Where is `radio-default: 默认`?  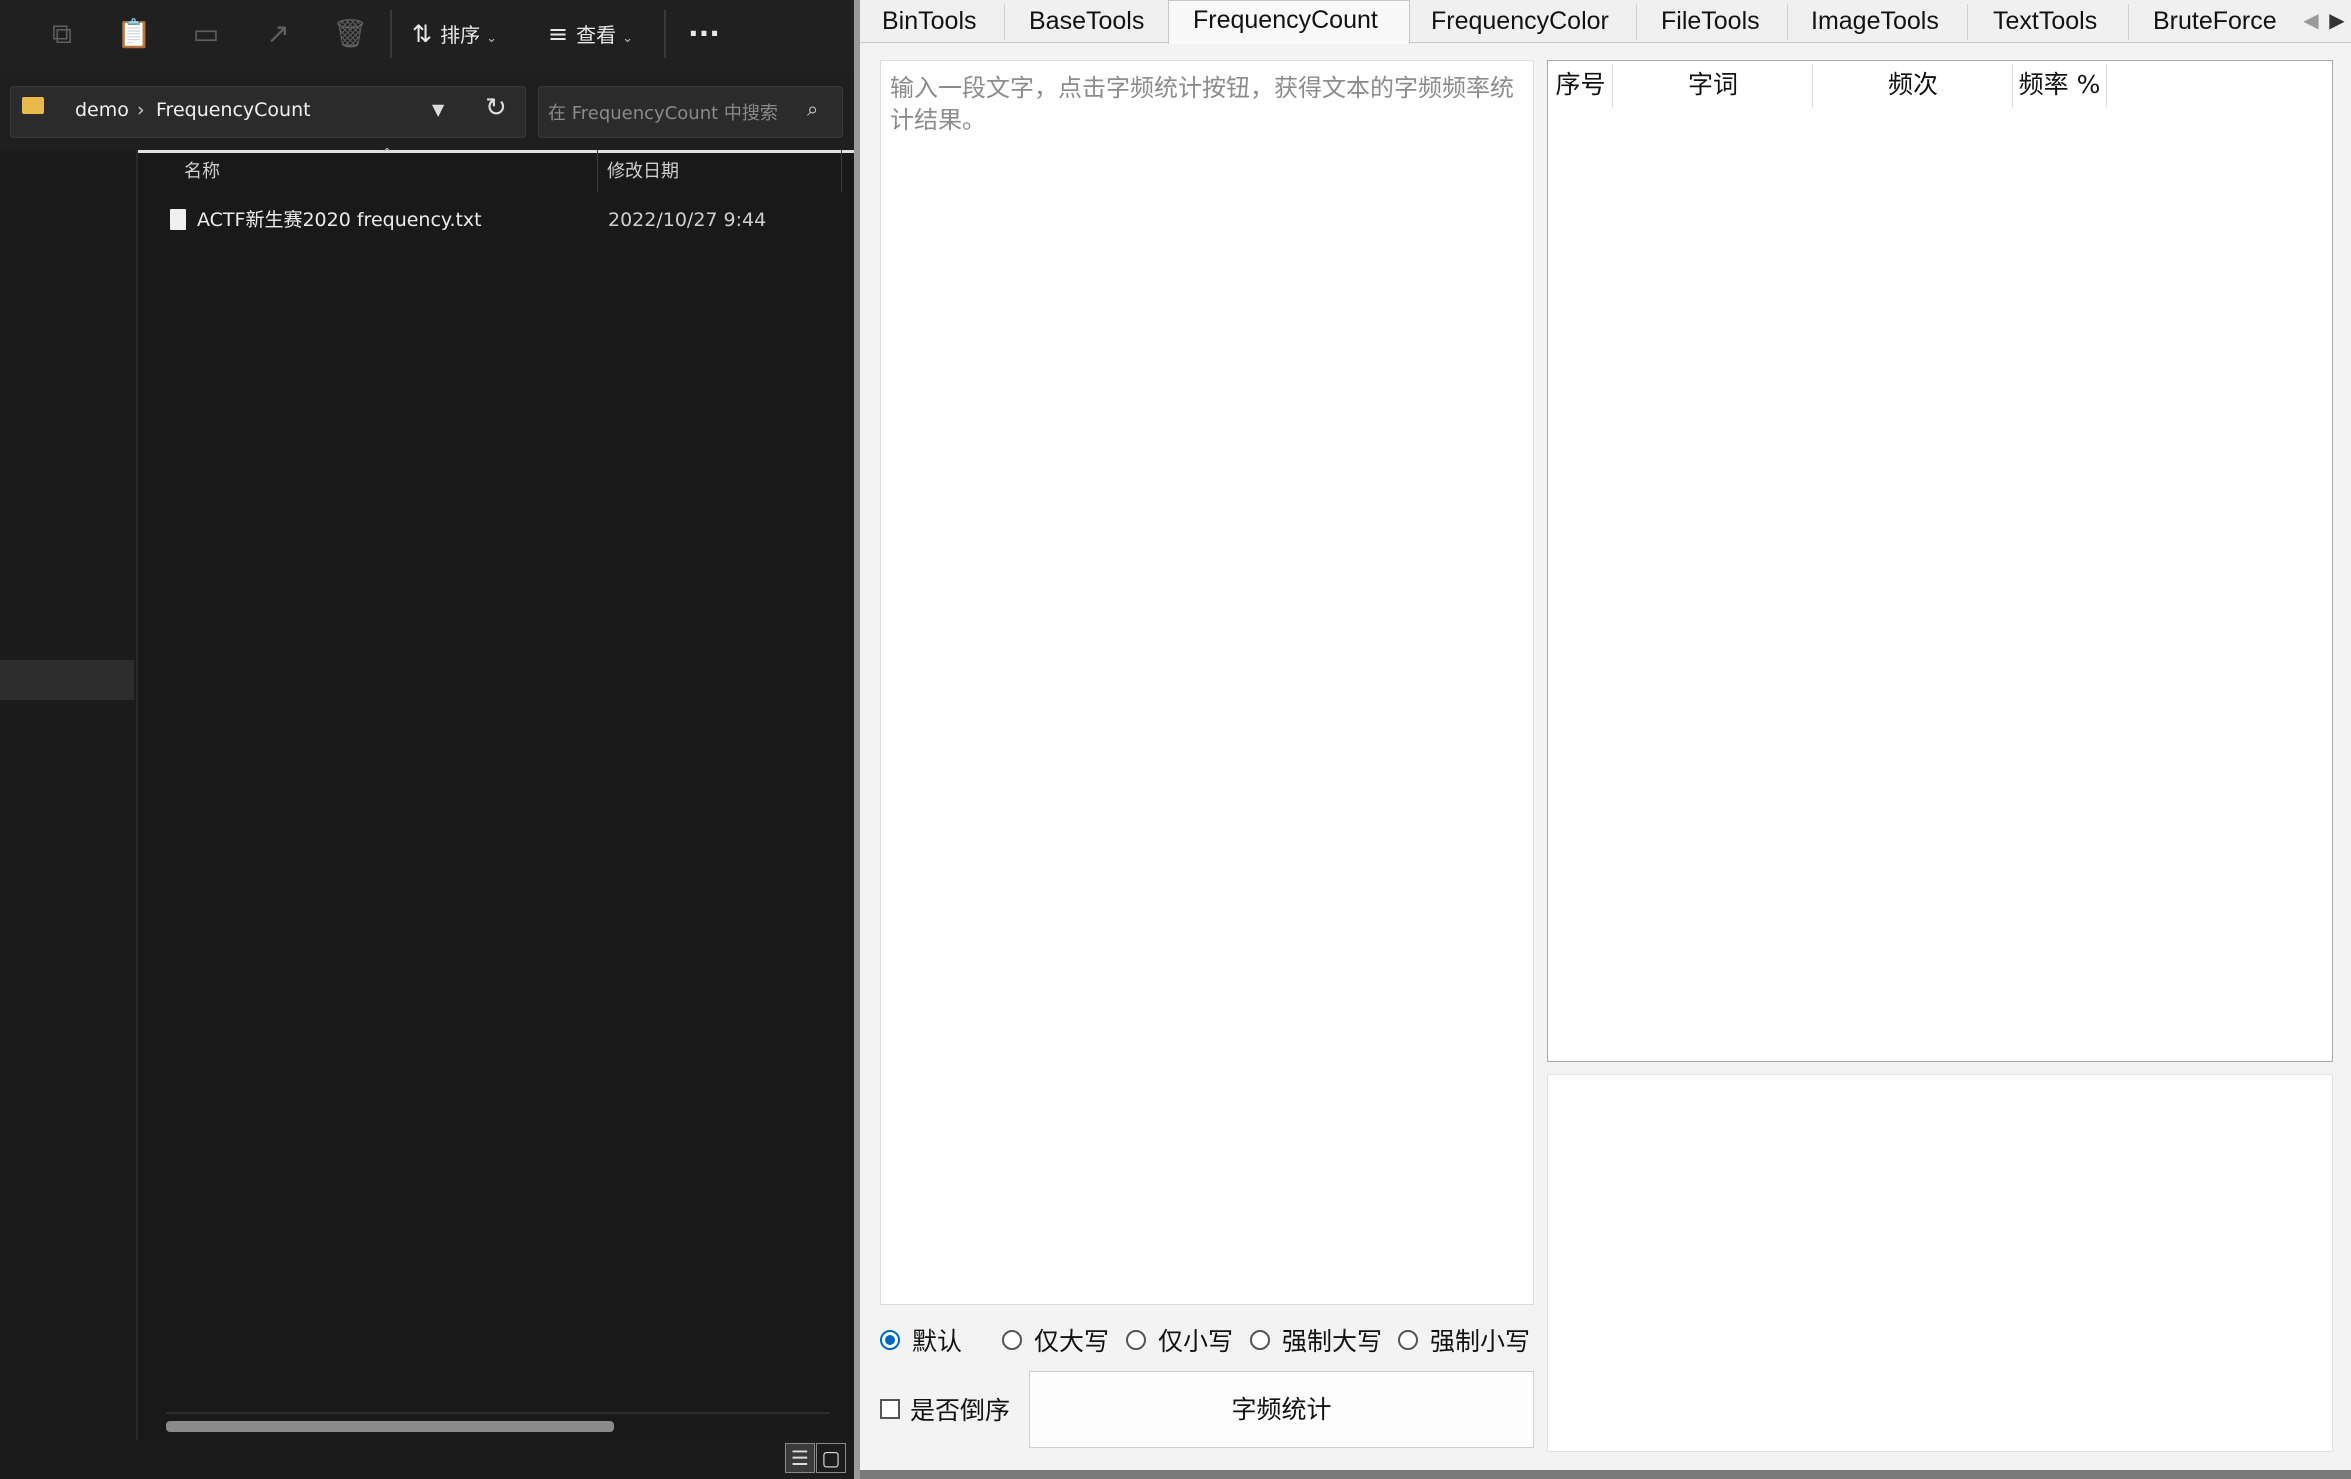
radio-default: 默认 is located at coordinates (921, 1342).